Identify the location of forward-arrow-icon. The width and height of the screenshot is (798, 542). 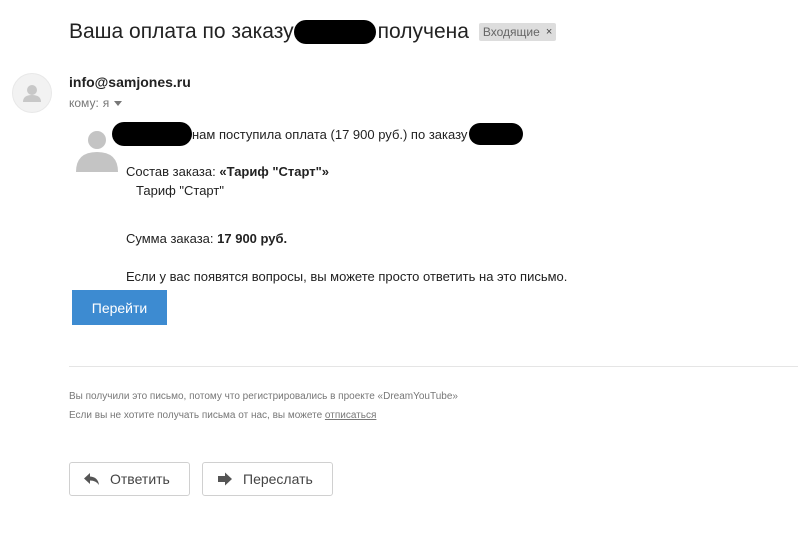
(225, 479).